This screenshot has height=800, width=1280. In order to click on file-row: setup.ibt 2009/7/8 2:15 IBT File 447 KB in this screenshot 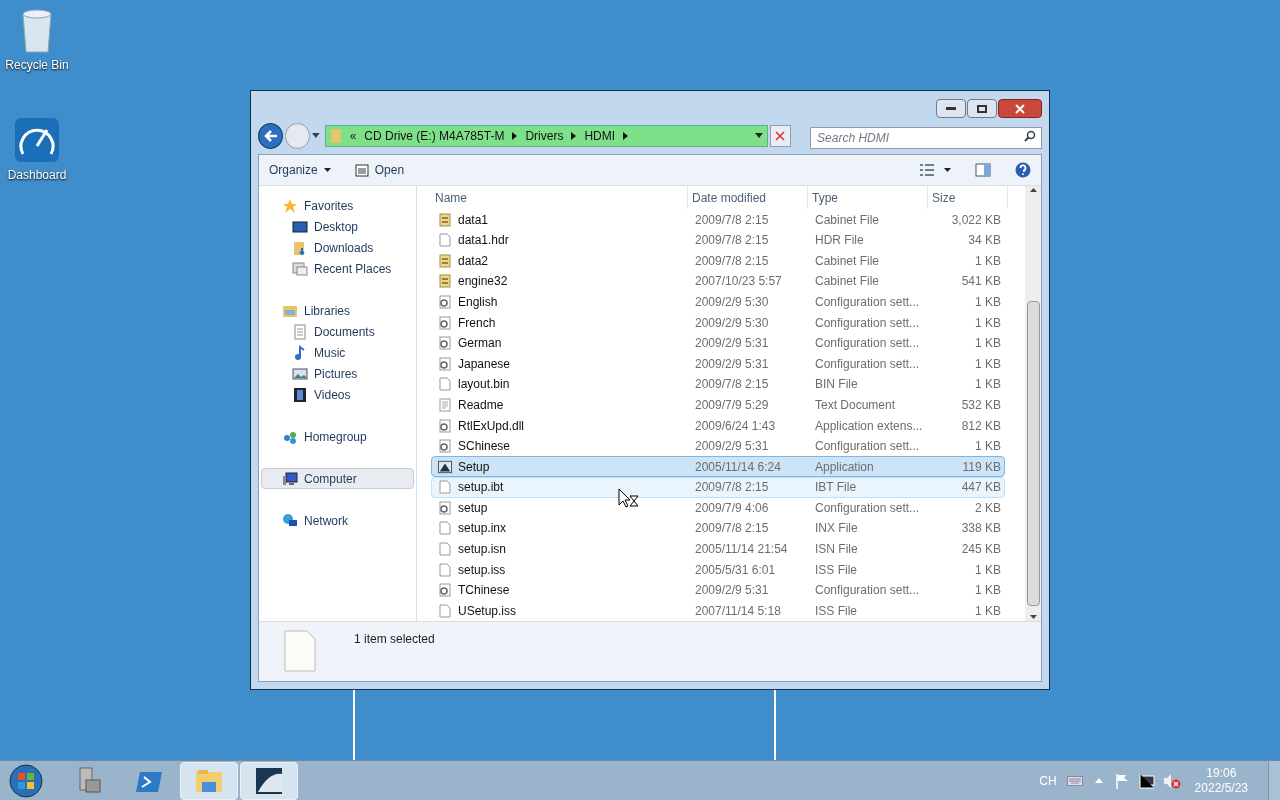, I will do `click(718, 487)`.